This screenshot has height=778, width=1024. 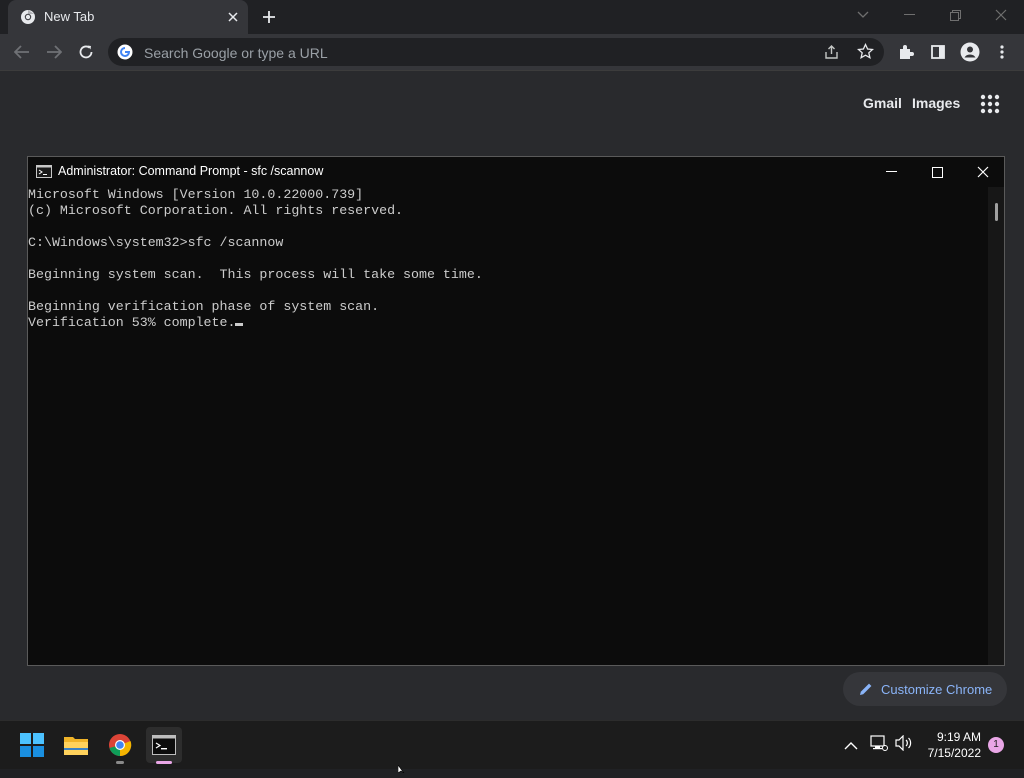 I want to click on close-browser-icon, so click(x=1001, y=15).